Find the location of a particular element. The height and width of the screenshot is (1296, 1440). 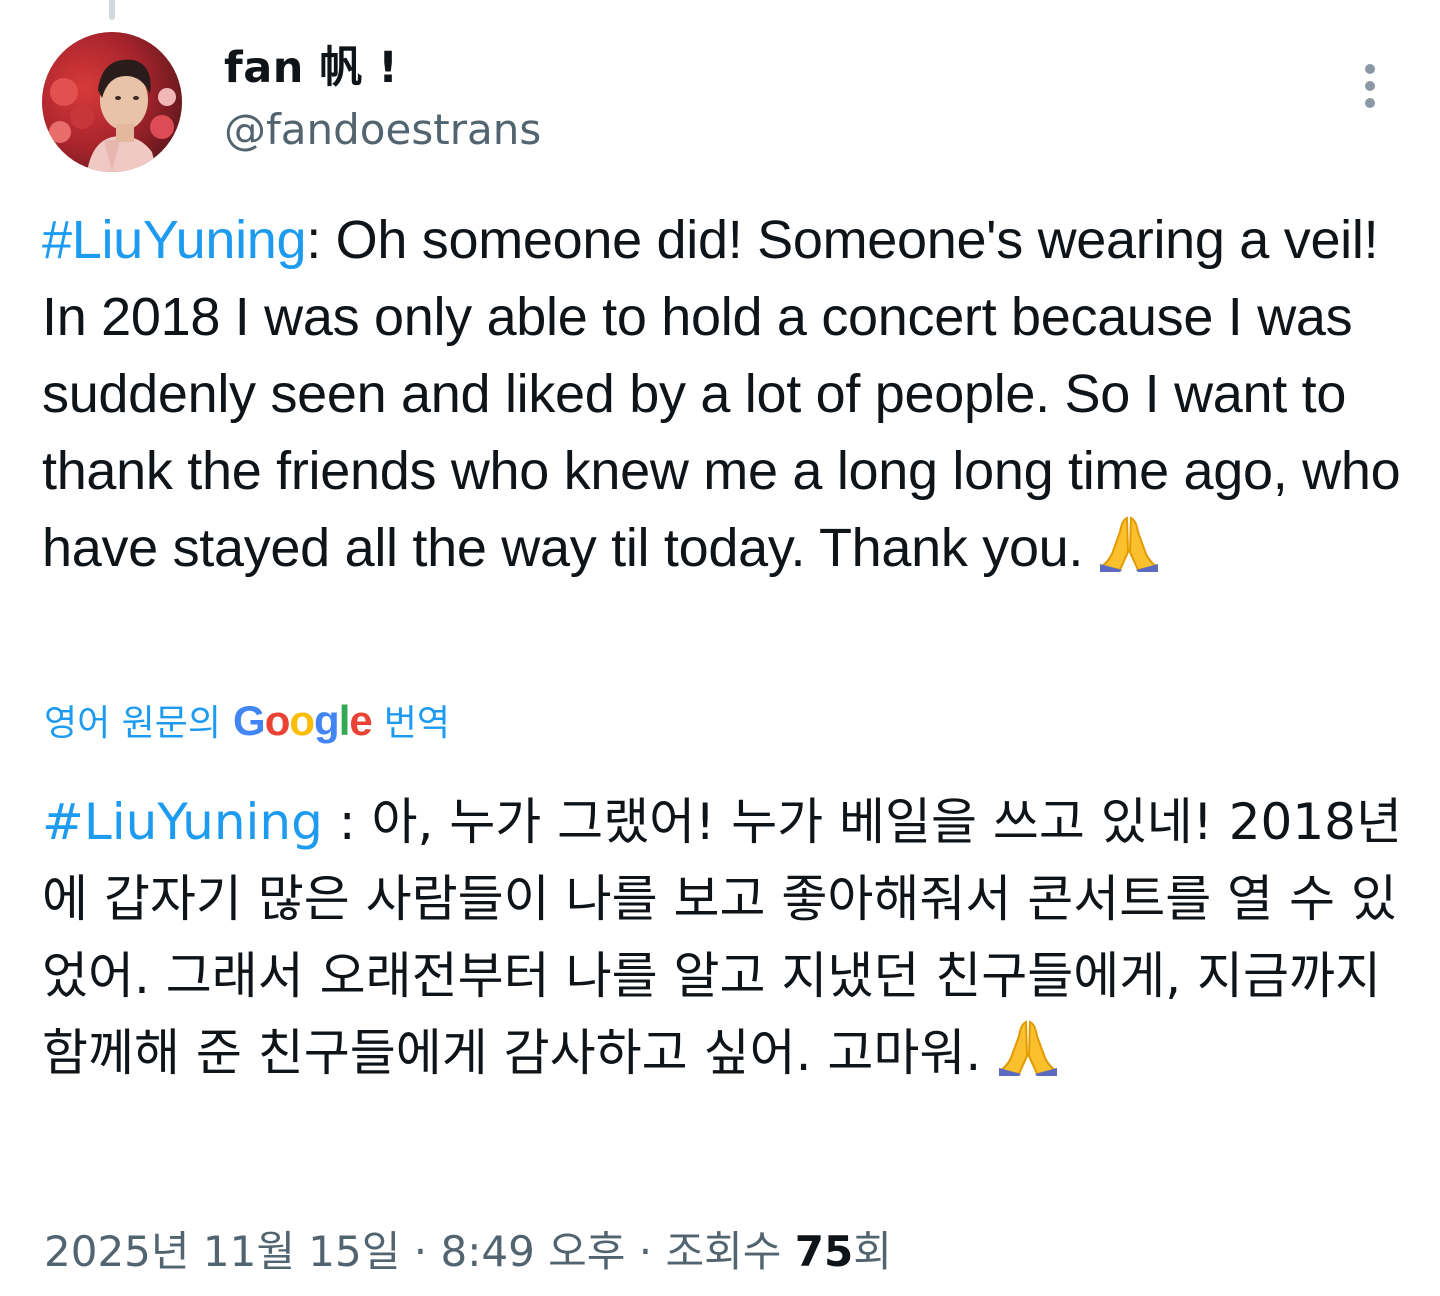

author-handle: @fandoestrans is located at coordinates (382, 130).